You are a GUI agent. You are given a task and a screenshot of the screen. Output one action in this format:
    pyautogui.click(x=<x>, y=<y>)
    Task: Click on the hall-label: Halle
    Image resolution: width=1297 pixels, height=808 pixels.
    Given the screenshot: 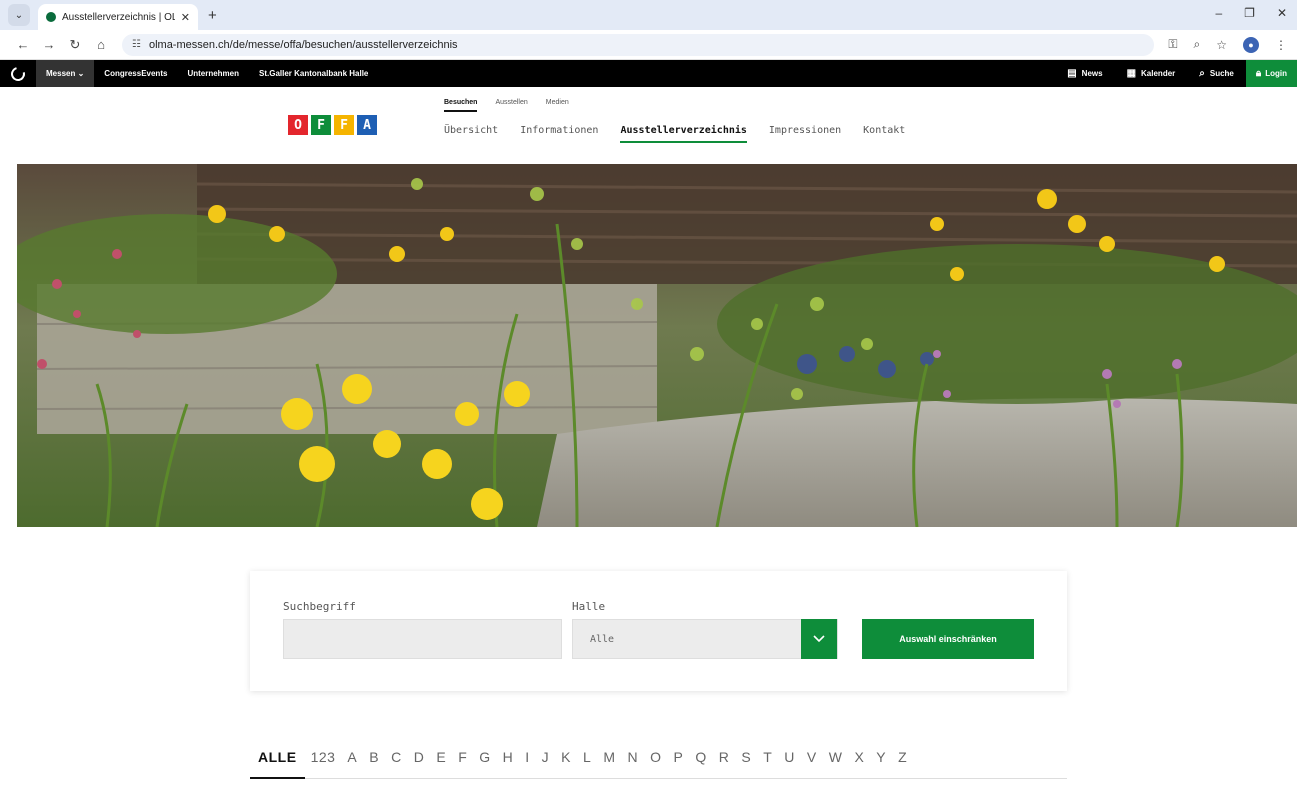 What is the action you would take?
    pyautogui.click(x=589, y=606)
    